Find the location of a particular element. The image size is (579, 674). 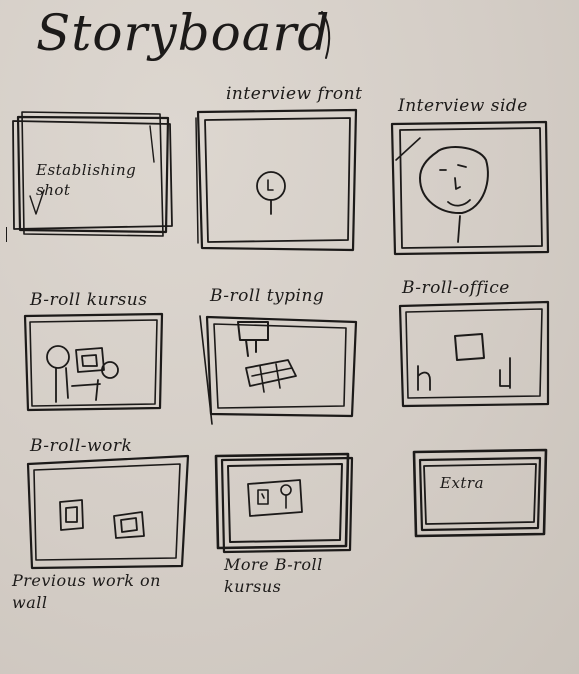

text-cursor is located at coordinates (6, 234).